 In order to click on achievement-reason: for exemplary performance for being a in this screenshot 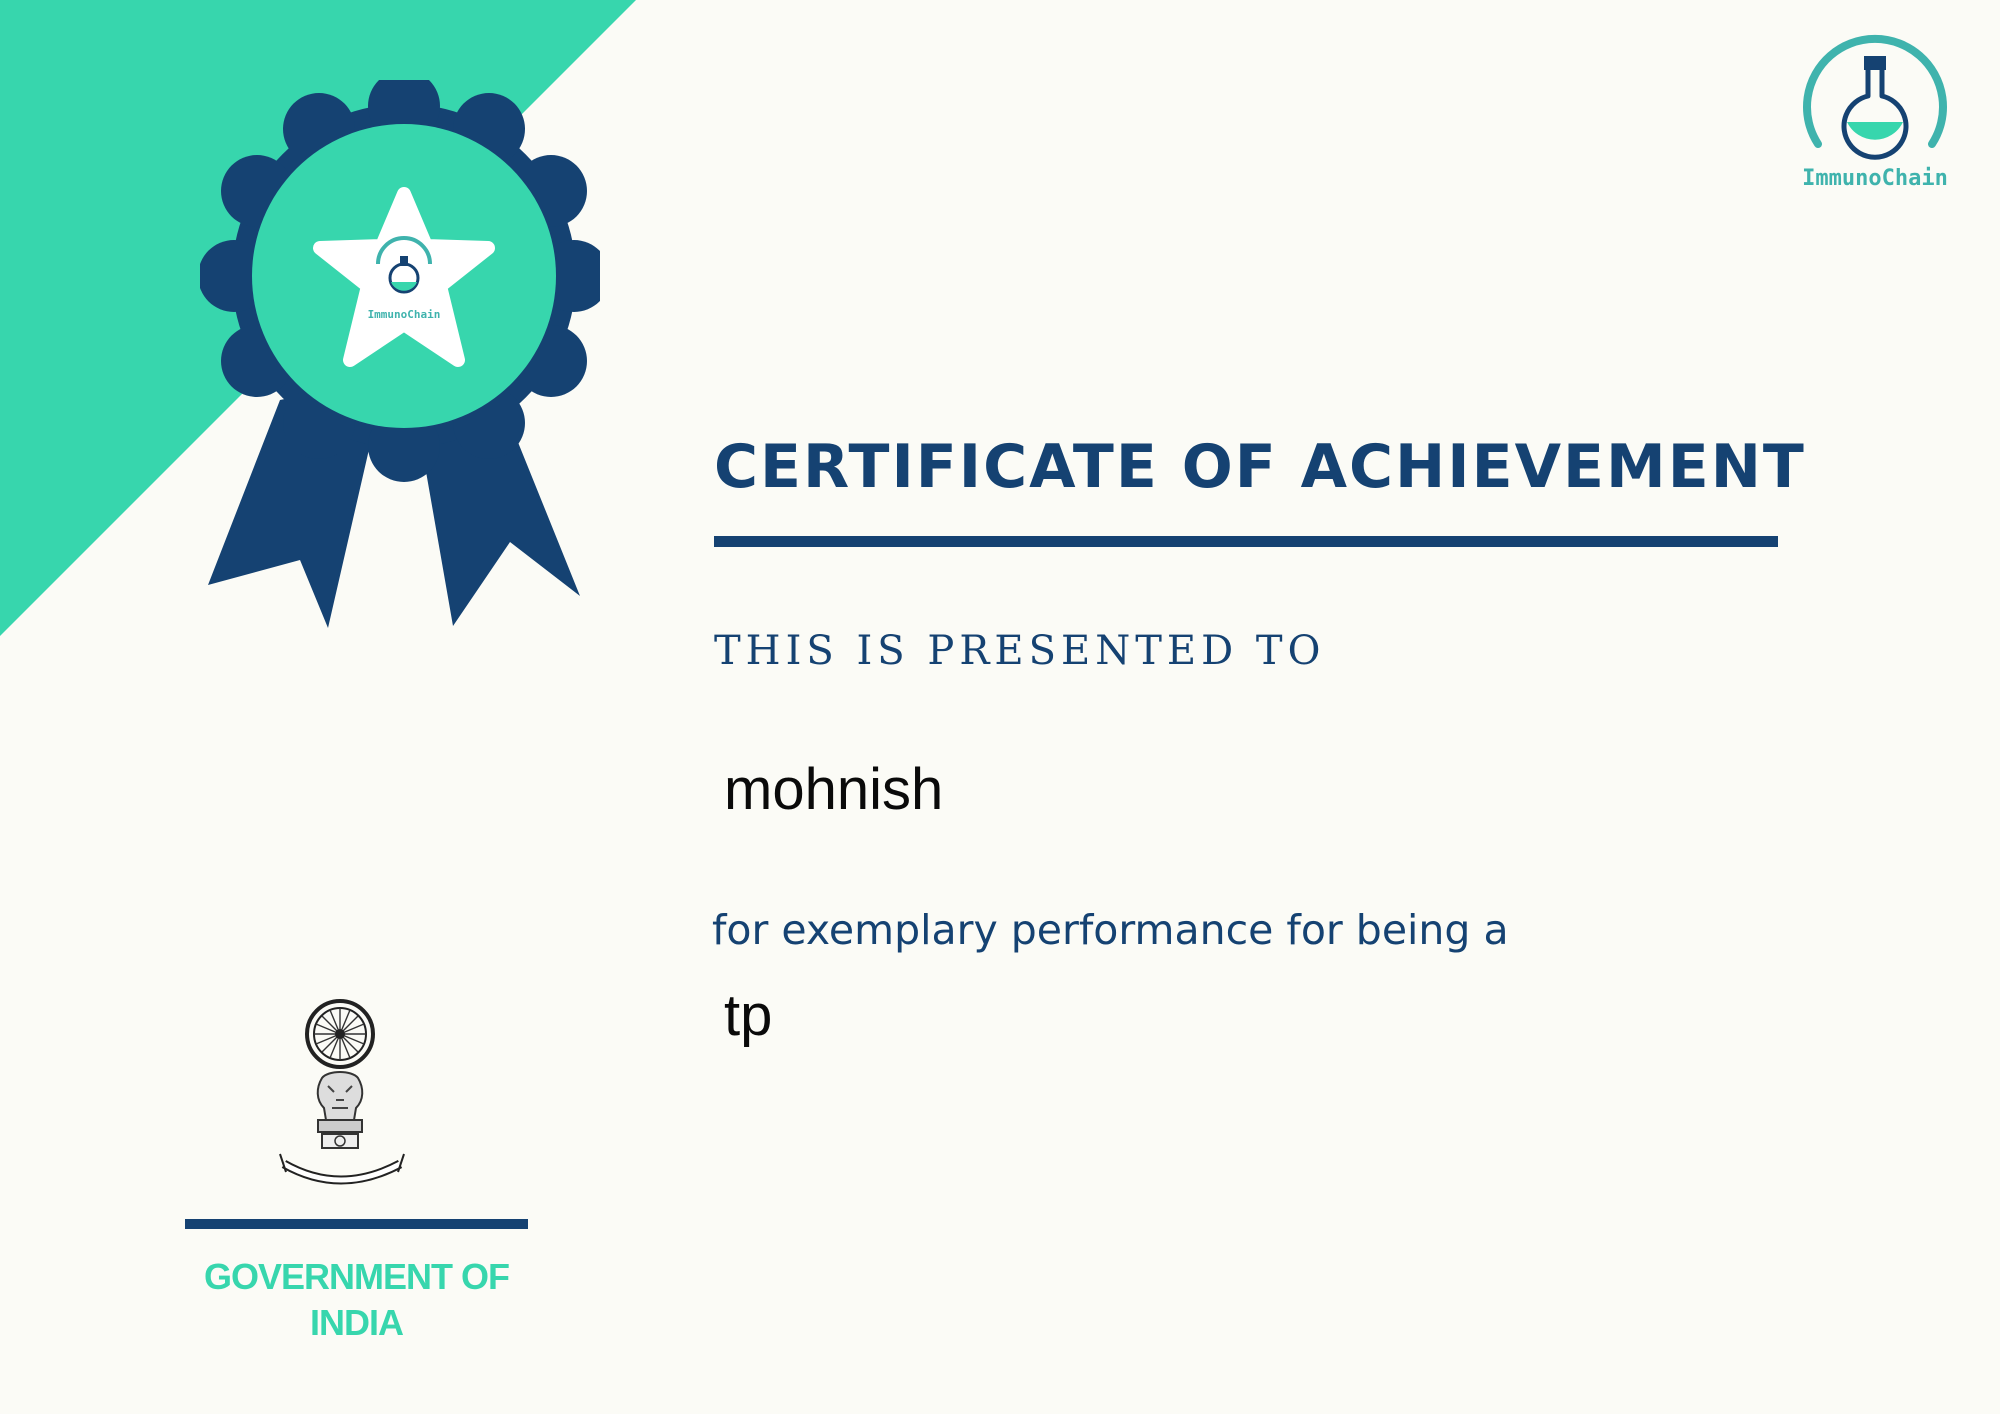, I will do `click(1110, 930)`.